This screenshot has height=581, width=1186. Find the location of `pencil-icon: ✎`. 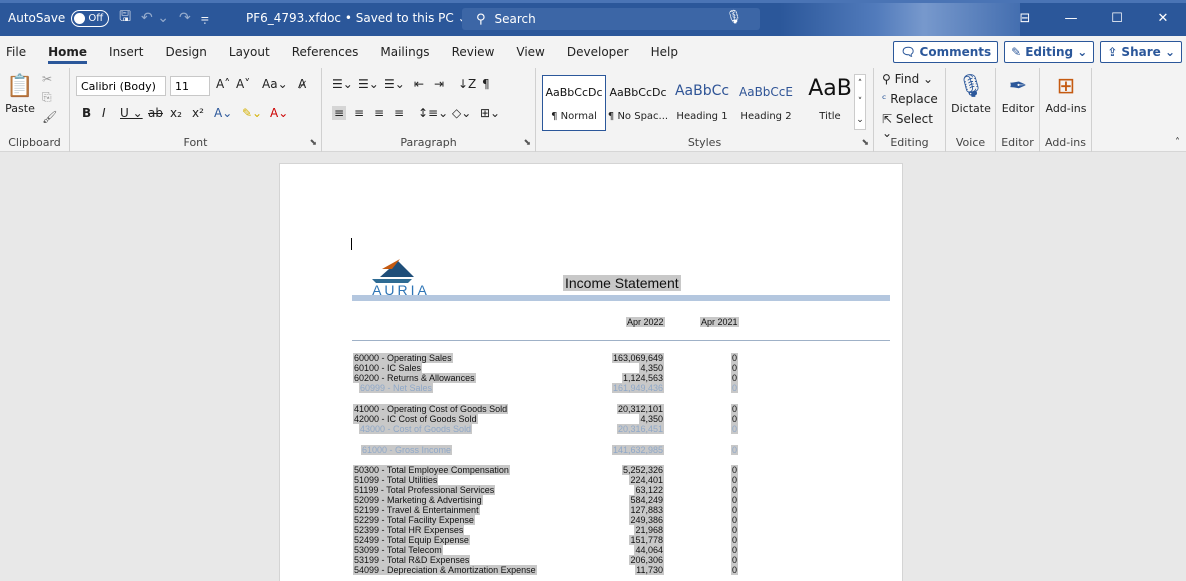

pencil-icon: ✎ is located at coordinates (1016, 52).